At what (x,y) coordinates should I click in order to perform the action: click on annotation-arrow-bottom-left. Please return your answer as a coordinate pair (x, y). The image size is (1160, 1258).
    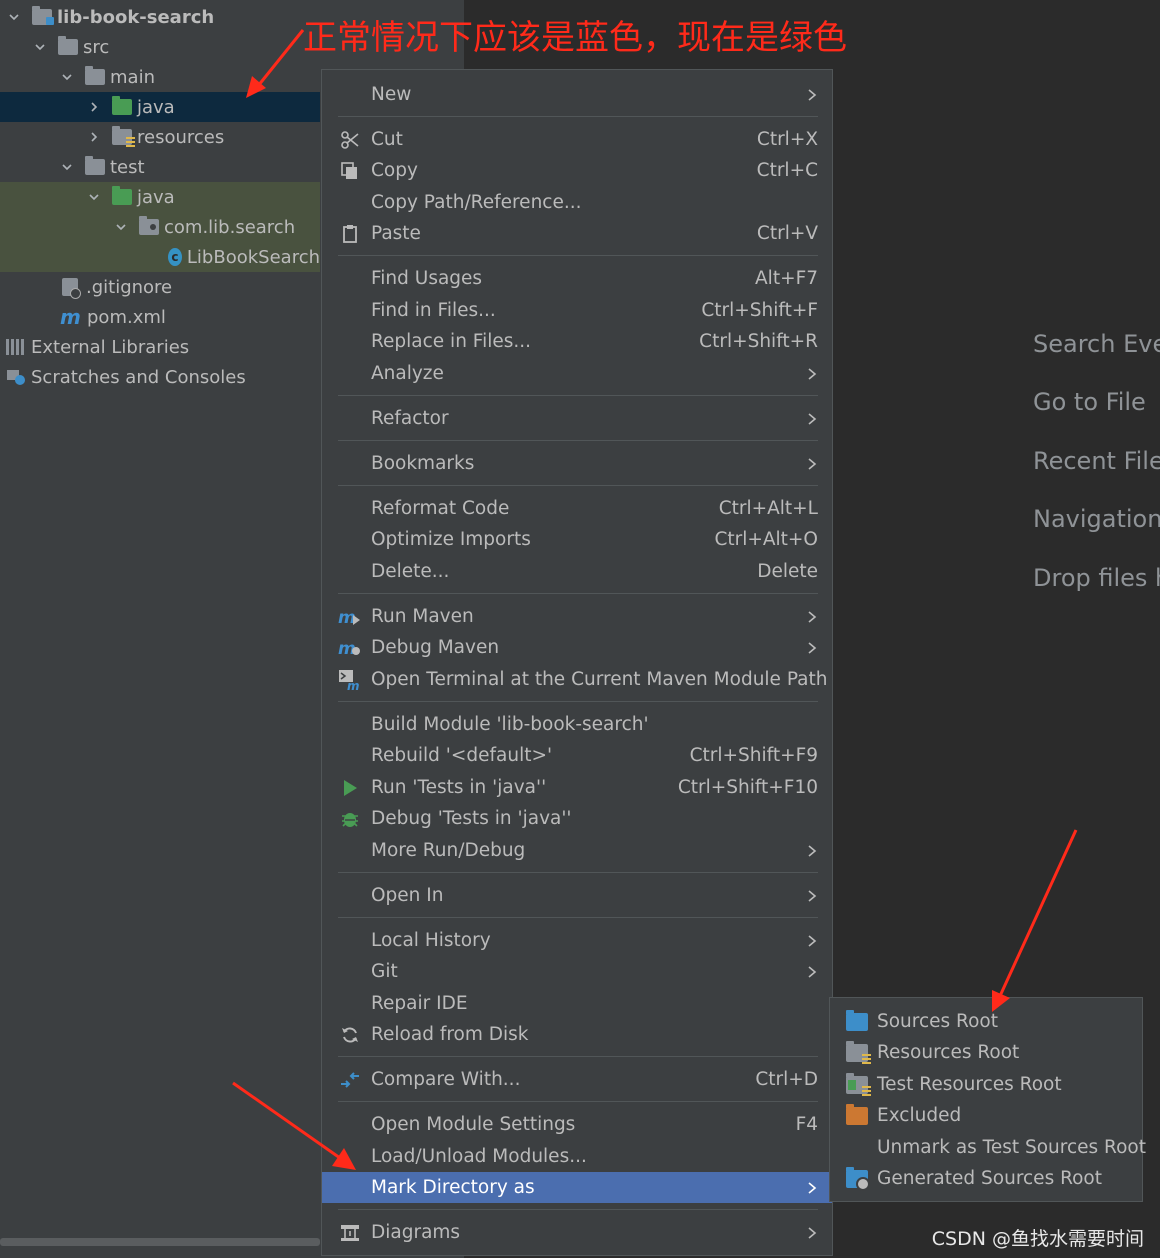
    Looking at the image, I should click on (294, 1125).